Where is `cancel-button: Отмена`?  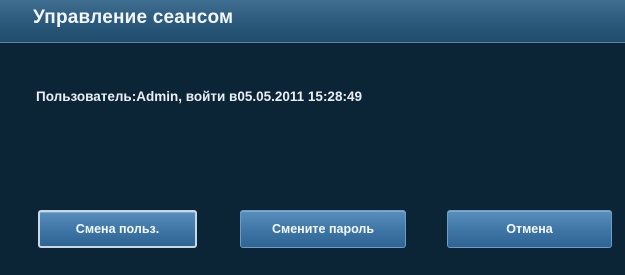
cancel-button: Отмена is located at coordinates (529, 229).